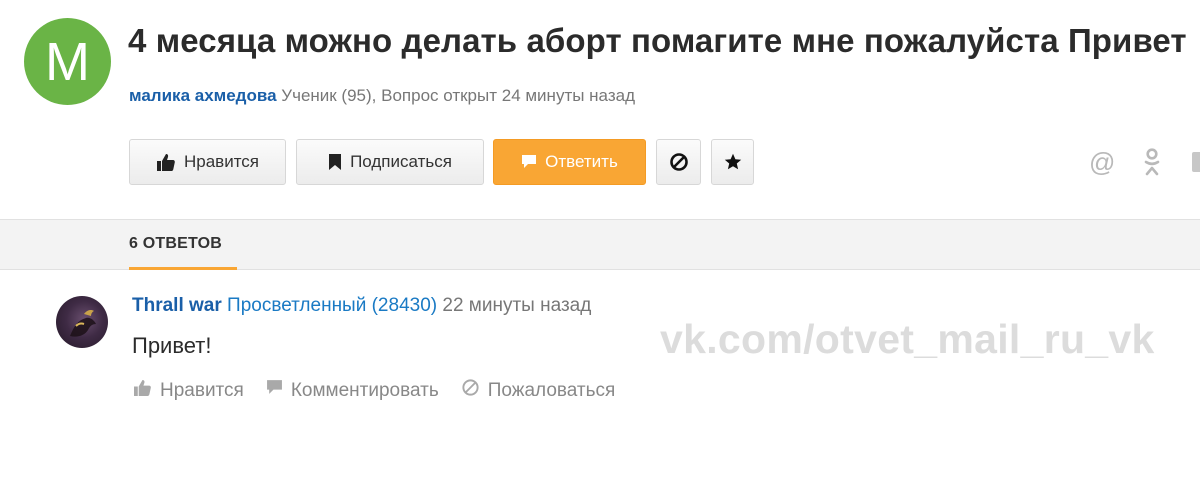 This screenshot has height=479, width=1200. Describe the element at coordinates (203, 95) in the screenshot. I see `question-author-link: малика ахмедова` at that location.